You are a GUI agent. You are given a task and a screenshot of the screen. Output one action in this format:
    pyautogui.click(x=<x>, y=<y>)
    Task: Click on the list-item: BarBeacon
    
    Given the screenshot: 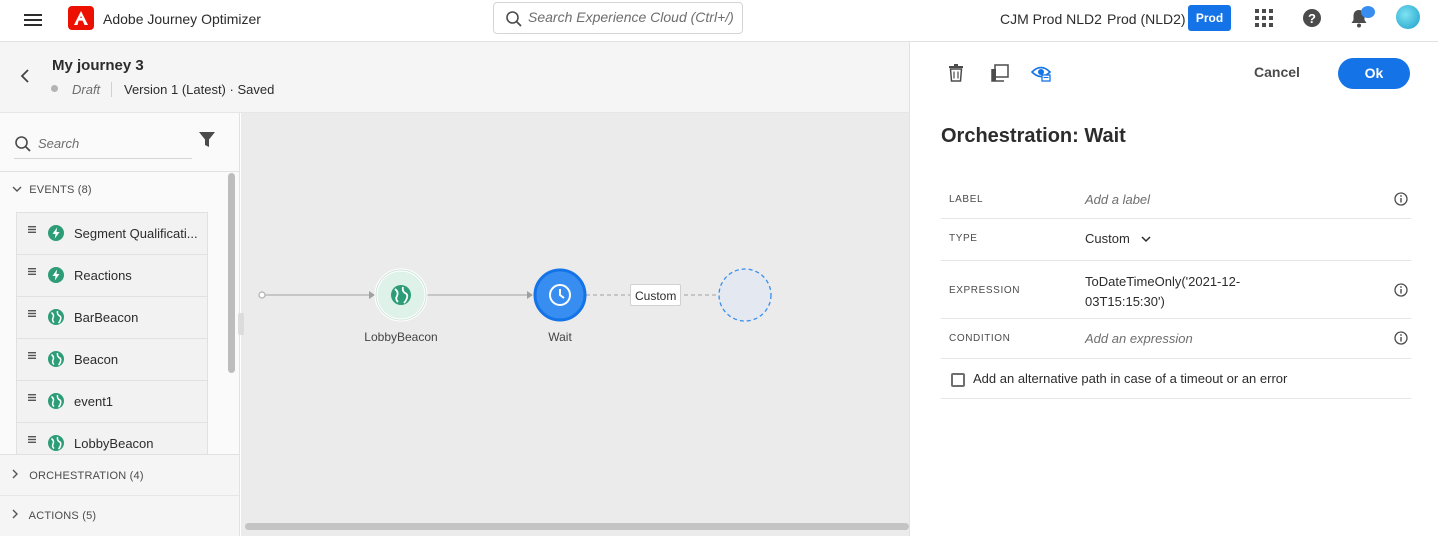 What is the action you would take?
    pyautogui.click(x=112, y=317)
    